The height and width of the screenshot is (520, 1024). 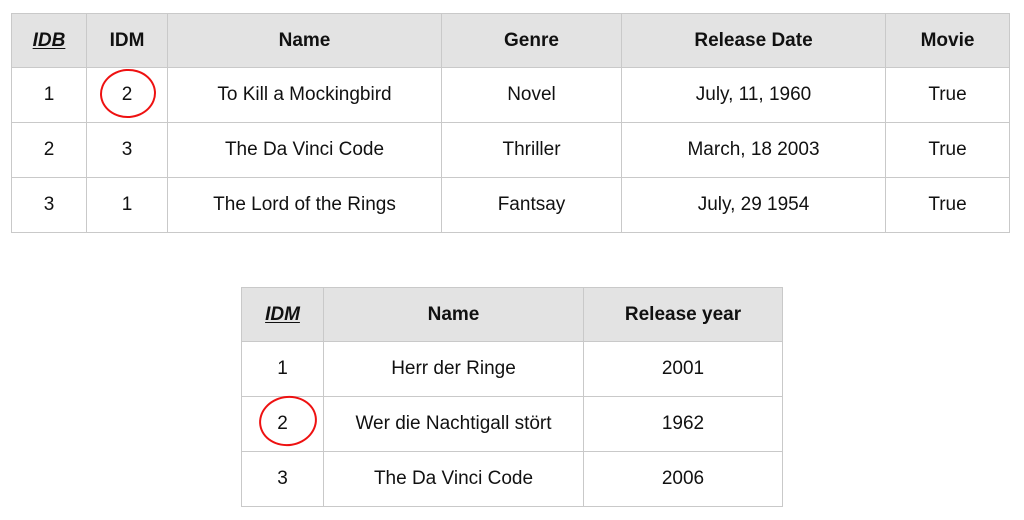 I want to click on cell-genre: Thriller, so click(x=531, y=150).